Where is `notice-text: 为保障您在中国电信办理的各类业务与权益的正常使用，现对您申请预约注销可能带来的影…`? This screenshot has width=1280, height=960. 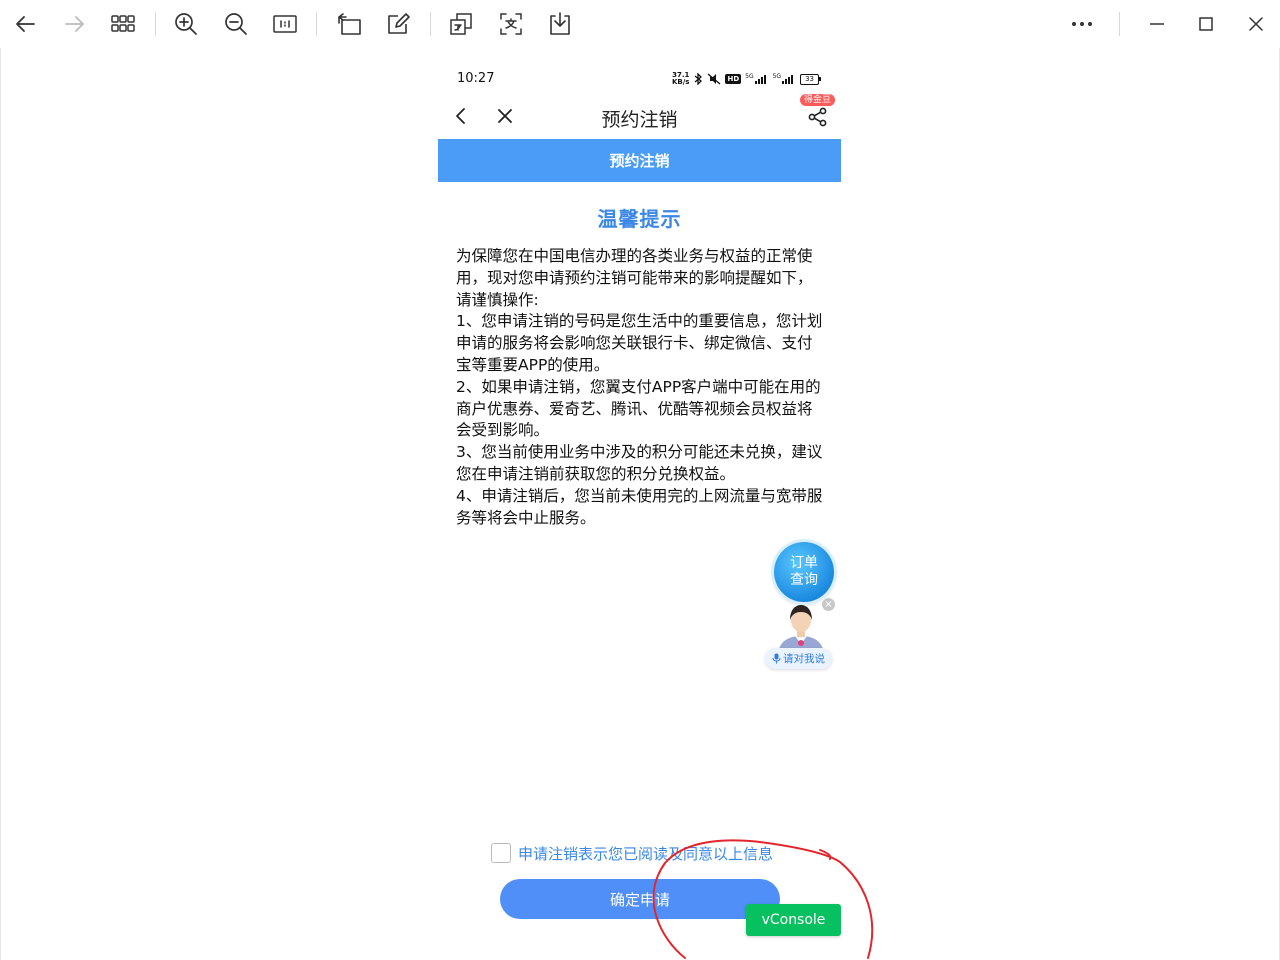 notice-text: 为保障您在中国电信办理的各类业务与权益的正常使用，现对您申请预约注销可能带来的影… is located at coordinates (641, 387).